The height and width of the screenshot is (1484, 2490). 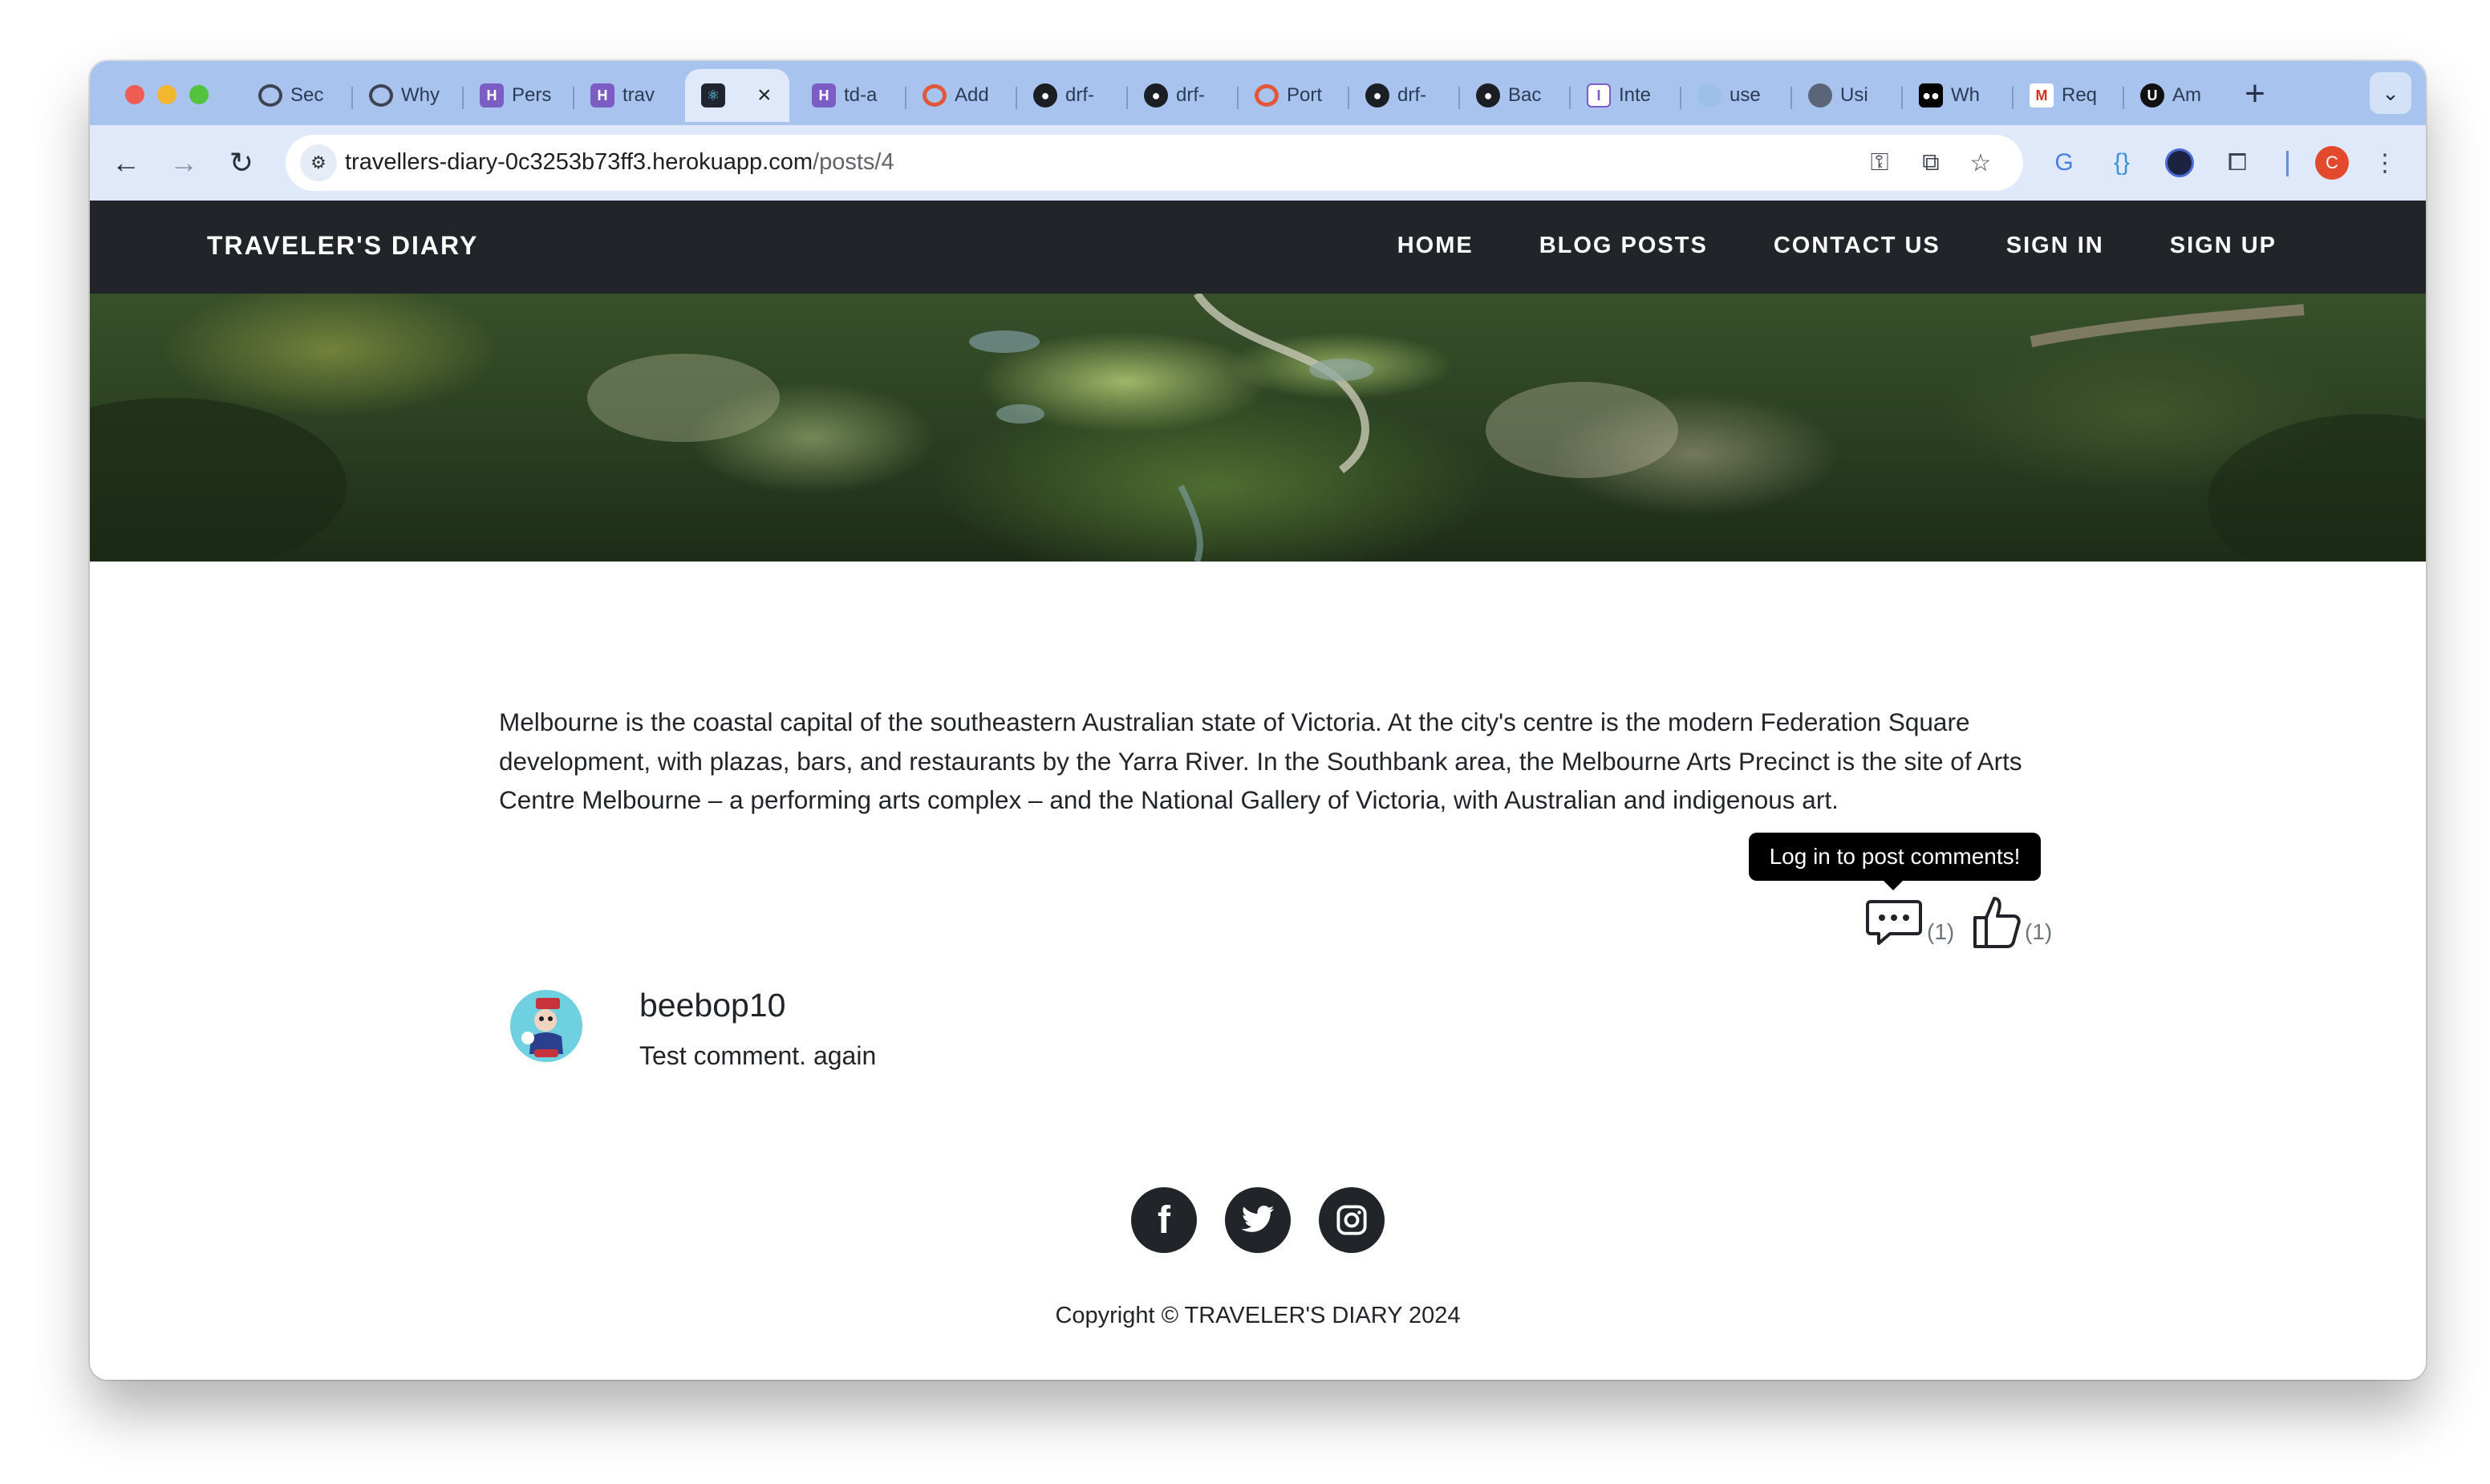 I want to click on tab-title: Req, so click(x=2080, y=95).